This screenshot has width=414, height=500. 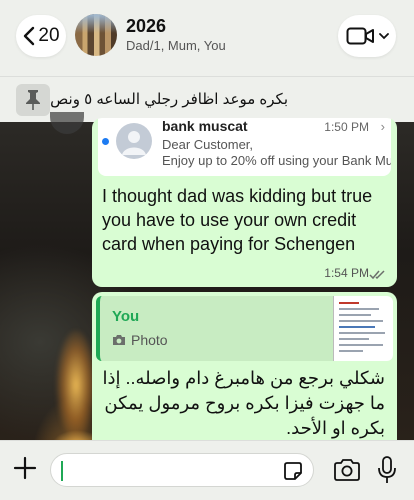 What do you see at coordinates (149, 340) in the screenshot?
I see `quoted-type-label: Photo` at bounding box center [149, 340].